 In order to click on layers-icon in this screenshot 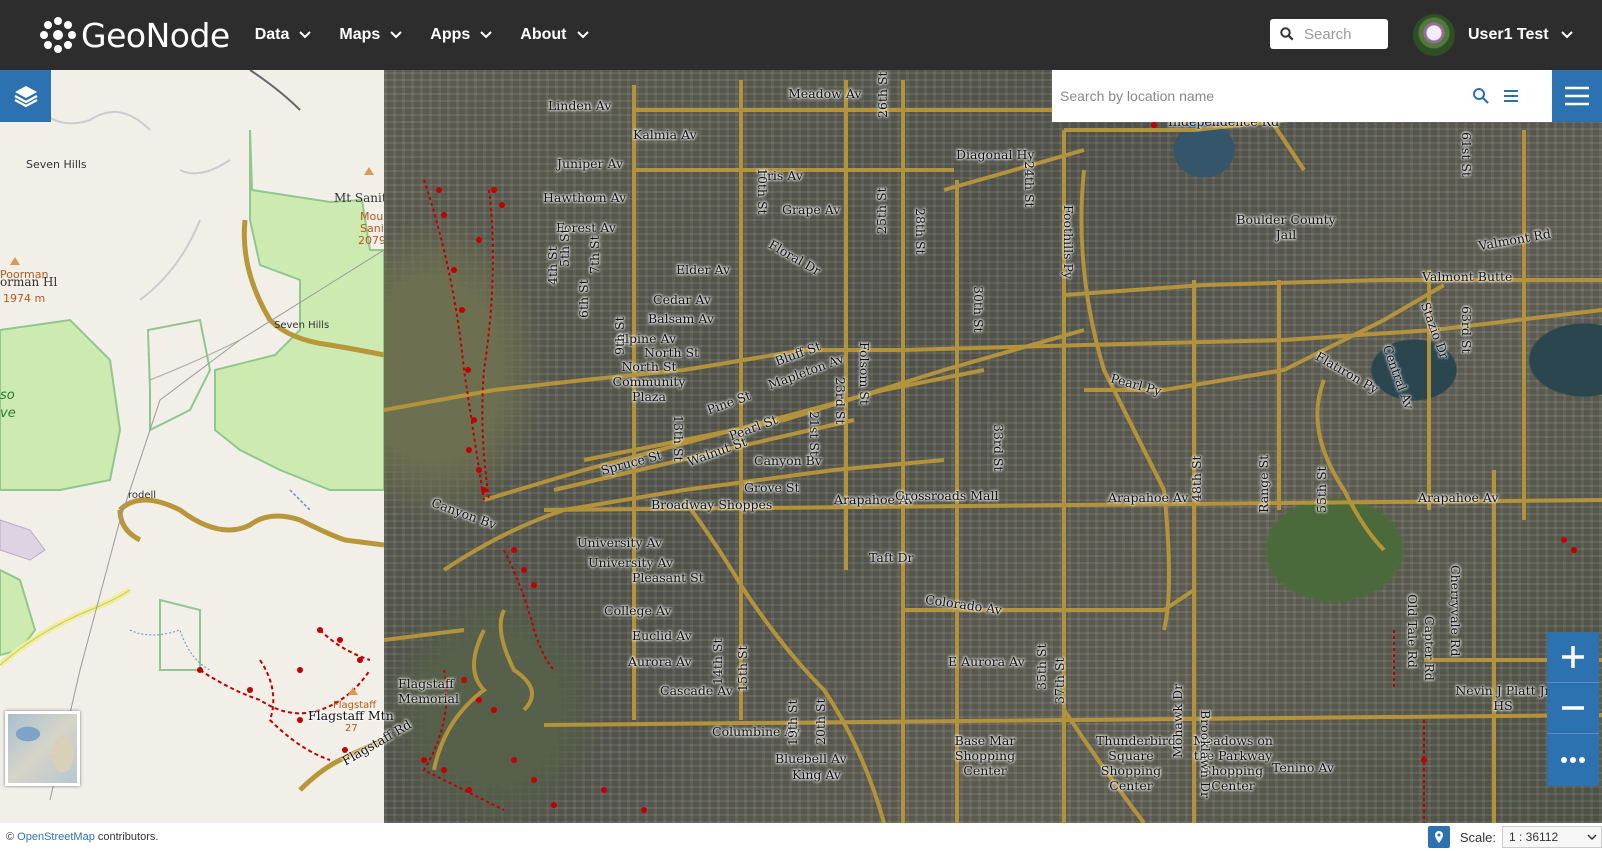, I will do `click(25, 97)`.